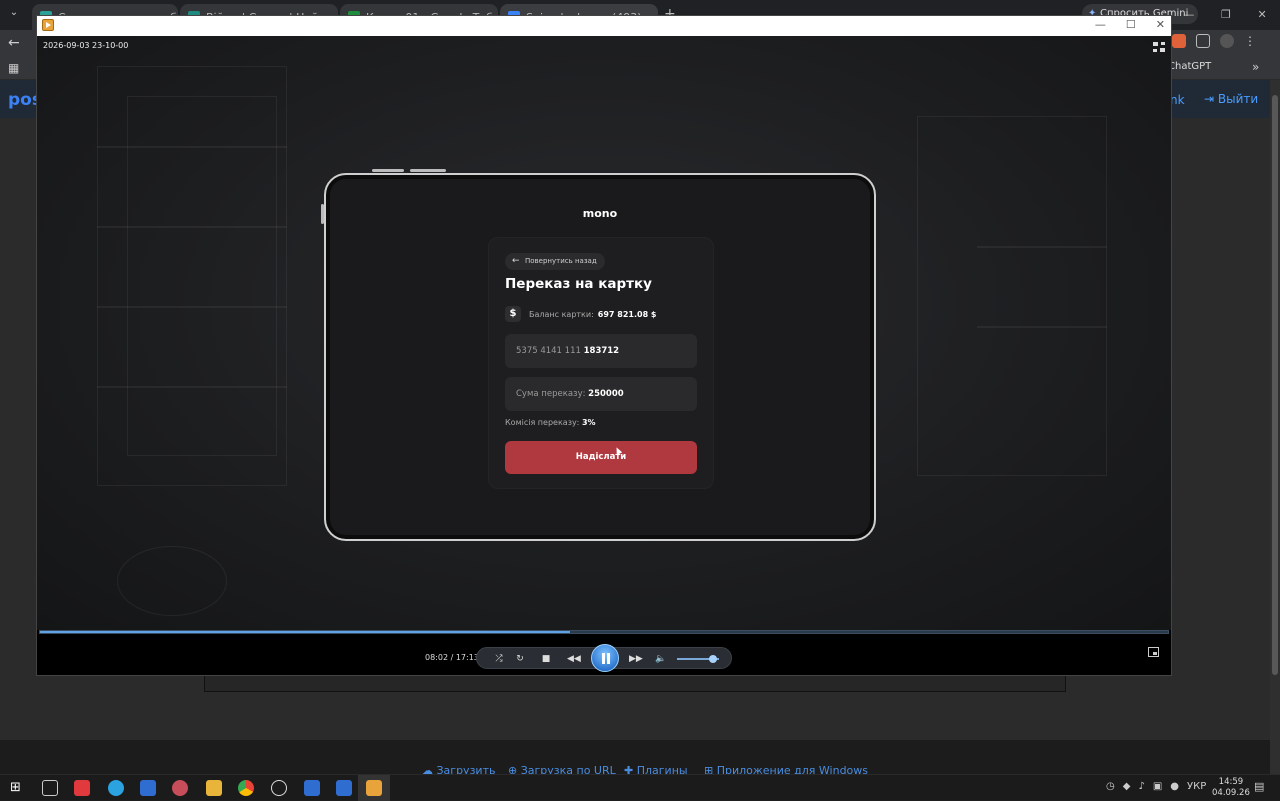 The image size is (1280, 801). I want to click on back-button: ← Повернутись назад, so click(555, 261).